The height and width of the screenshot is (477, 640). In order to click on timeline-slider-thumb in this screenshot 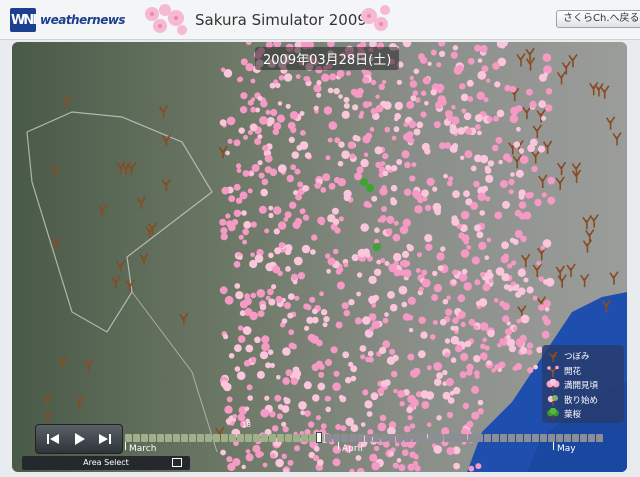, I will do `click(319, 437)`.